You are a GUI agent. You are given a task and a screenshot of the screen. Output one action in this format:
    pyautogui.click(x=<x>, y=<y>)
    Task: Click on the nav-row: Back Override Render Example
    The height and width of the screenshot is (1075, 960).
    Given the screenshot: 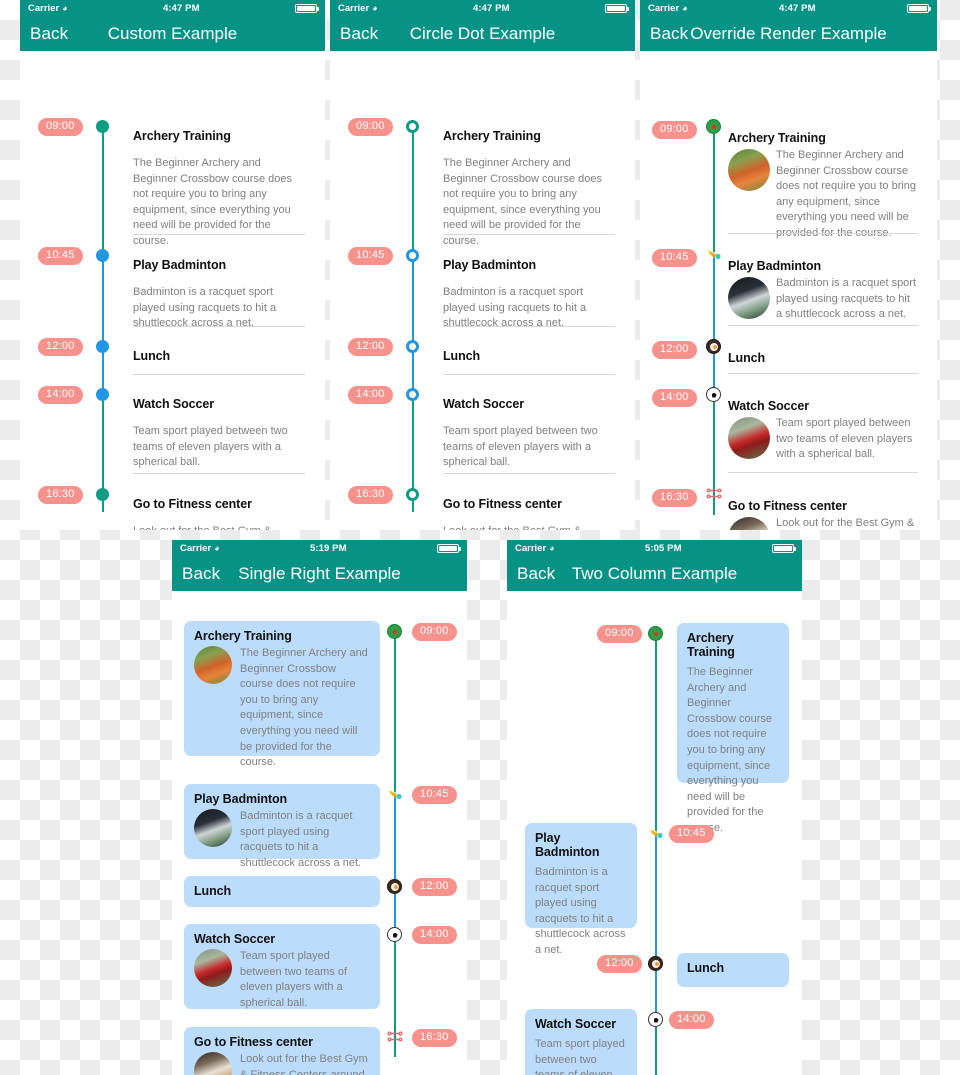 What is the action you would take?
    pyautogui.click(x=788, y=34)
    